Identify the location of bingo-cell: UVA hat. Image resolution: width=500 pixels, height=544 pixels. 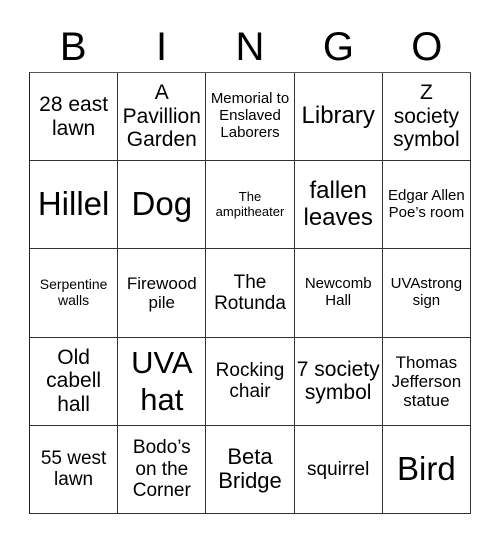
(162, 381).